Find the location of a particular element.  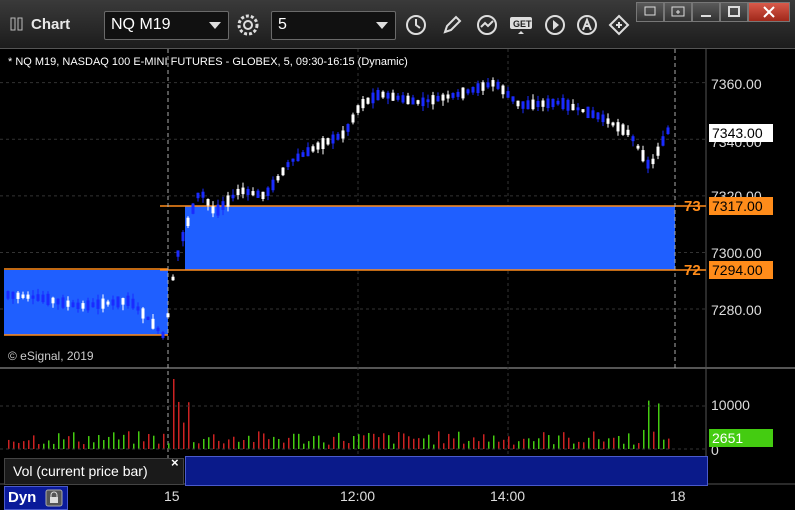

time-tick: 15 is located at coordinates (172, 496).